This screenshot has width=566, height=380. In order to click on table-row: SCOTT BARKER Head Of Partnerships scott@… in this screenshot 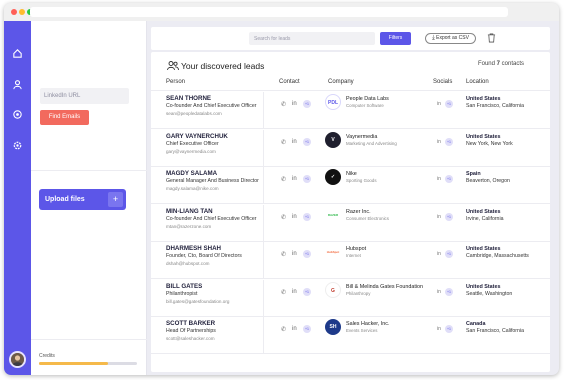, I will do `click(350, 335)`.